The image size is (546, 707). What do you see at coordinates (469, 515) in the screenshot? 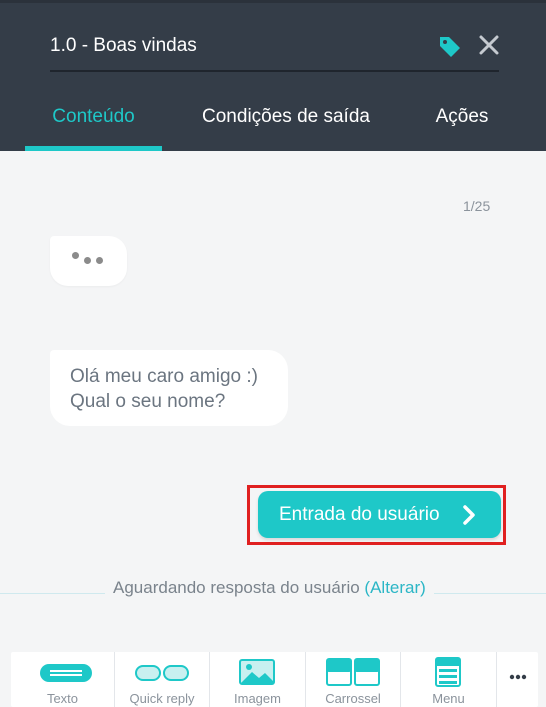
I see `chevron-right-icon` at bounding box center [469, 515].